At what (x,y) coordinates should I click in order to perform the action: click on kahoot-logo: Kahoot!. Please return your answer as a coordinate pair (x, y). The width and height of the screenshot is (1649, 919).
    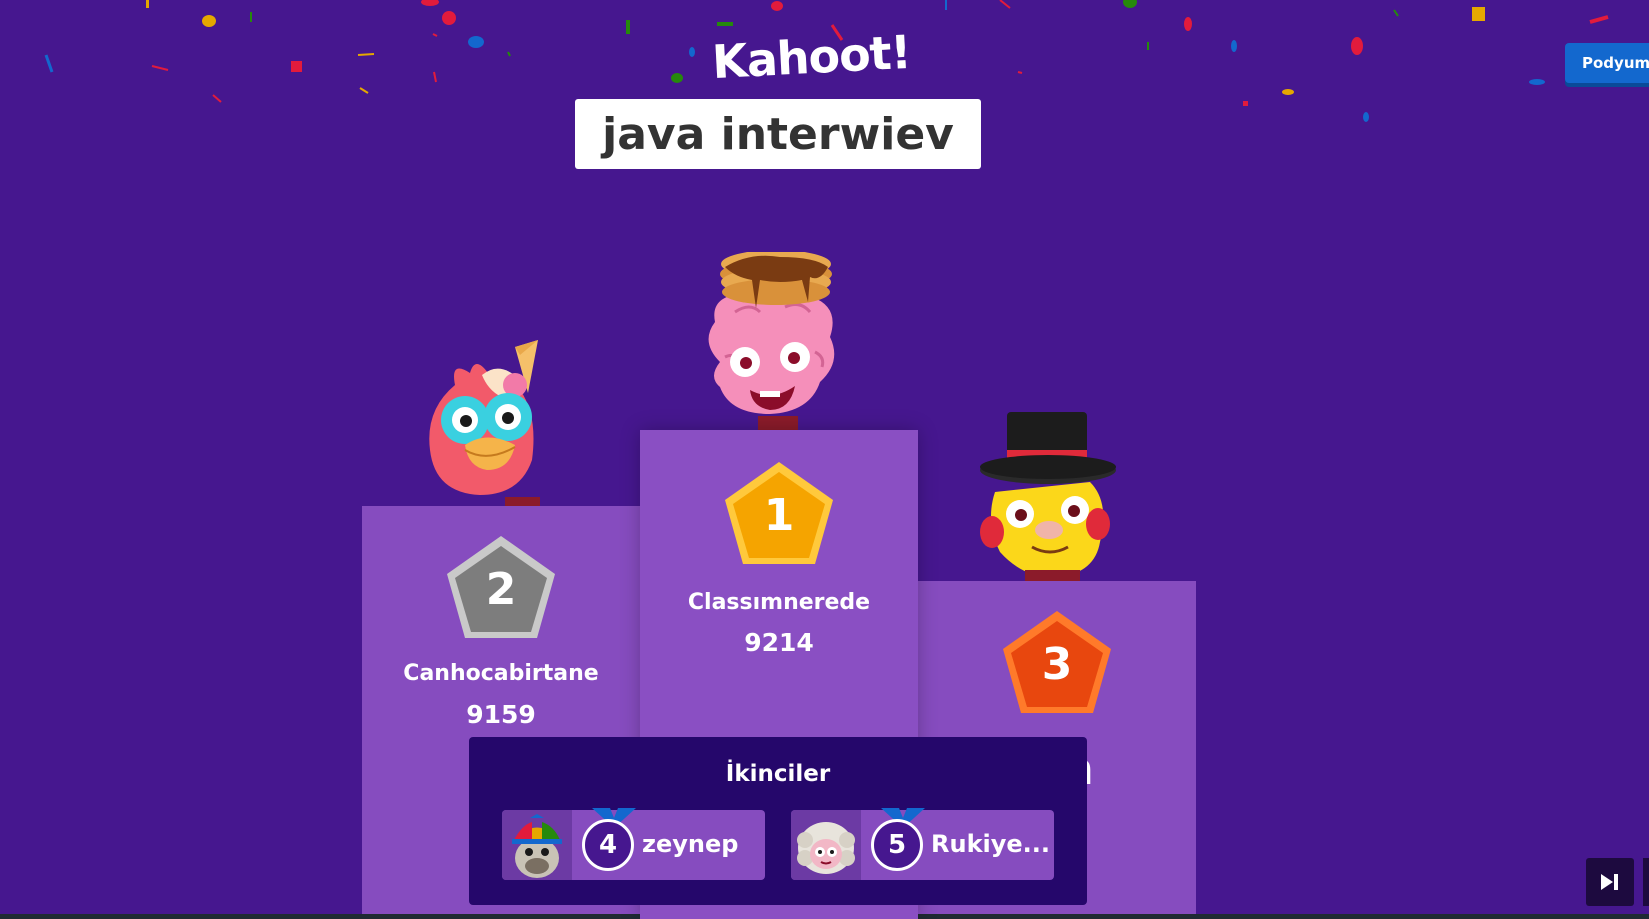
    Looking at the image, I should click on (811, 57).